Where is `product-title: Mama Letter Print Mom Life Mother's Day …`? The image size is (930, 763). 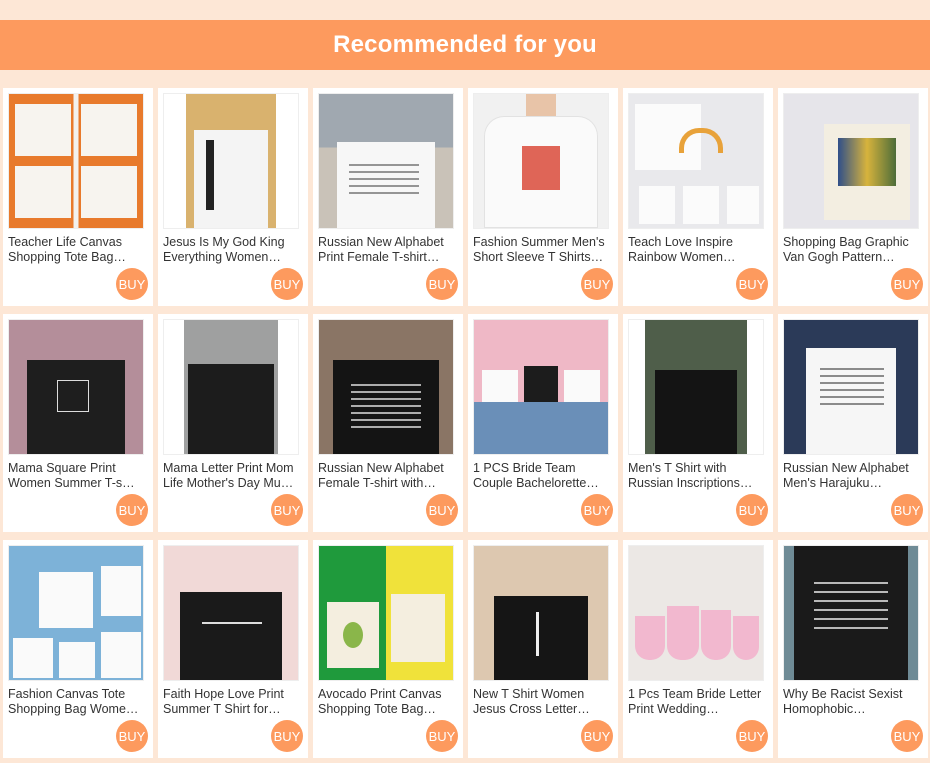 product-title: Mama Letter Print Mom Life Mother's Day … is located at coordinates (232, 476).